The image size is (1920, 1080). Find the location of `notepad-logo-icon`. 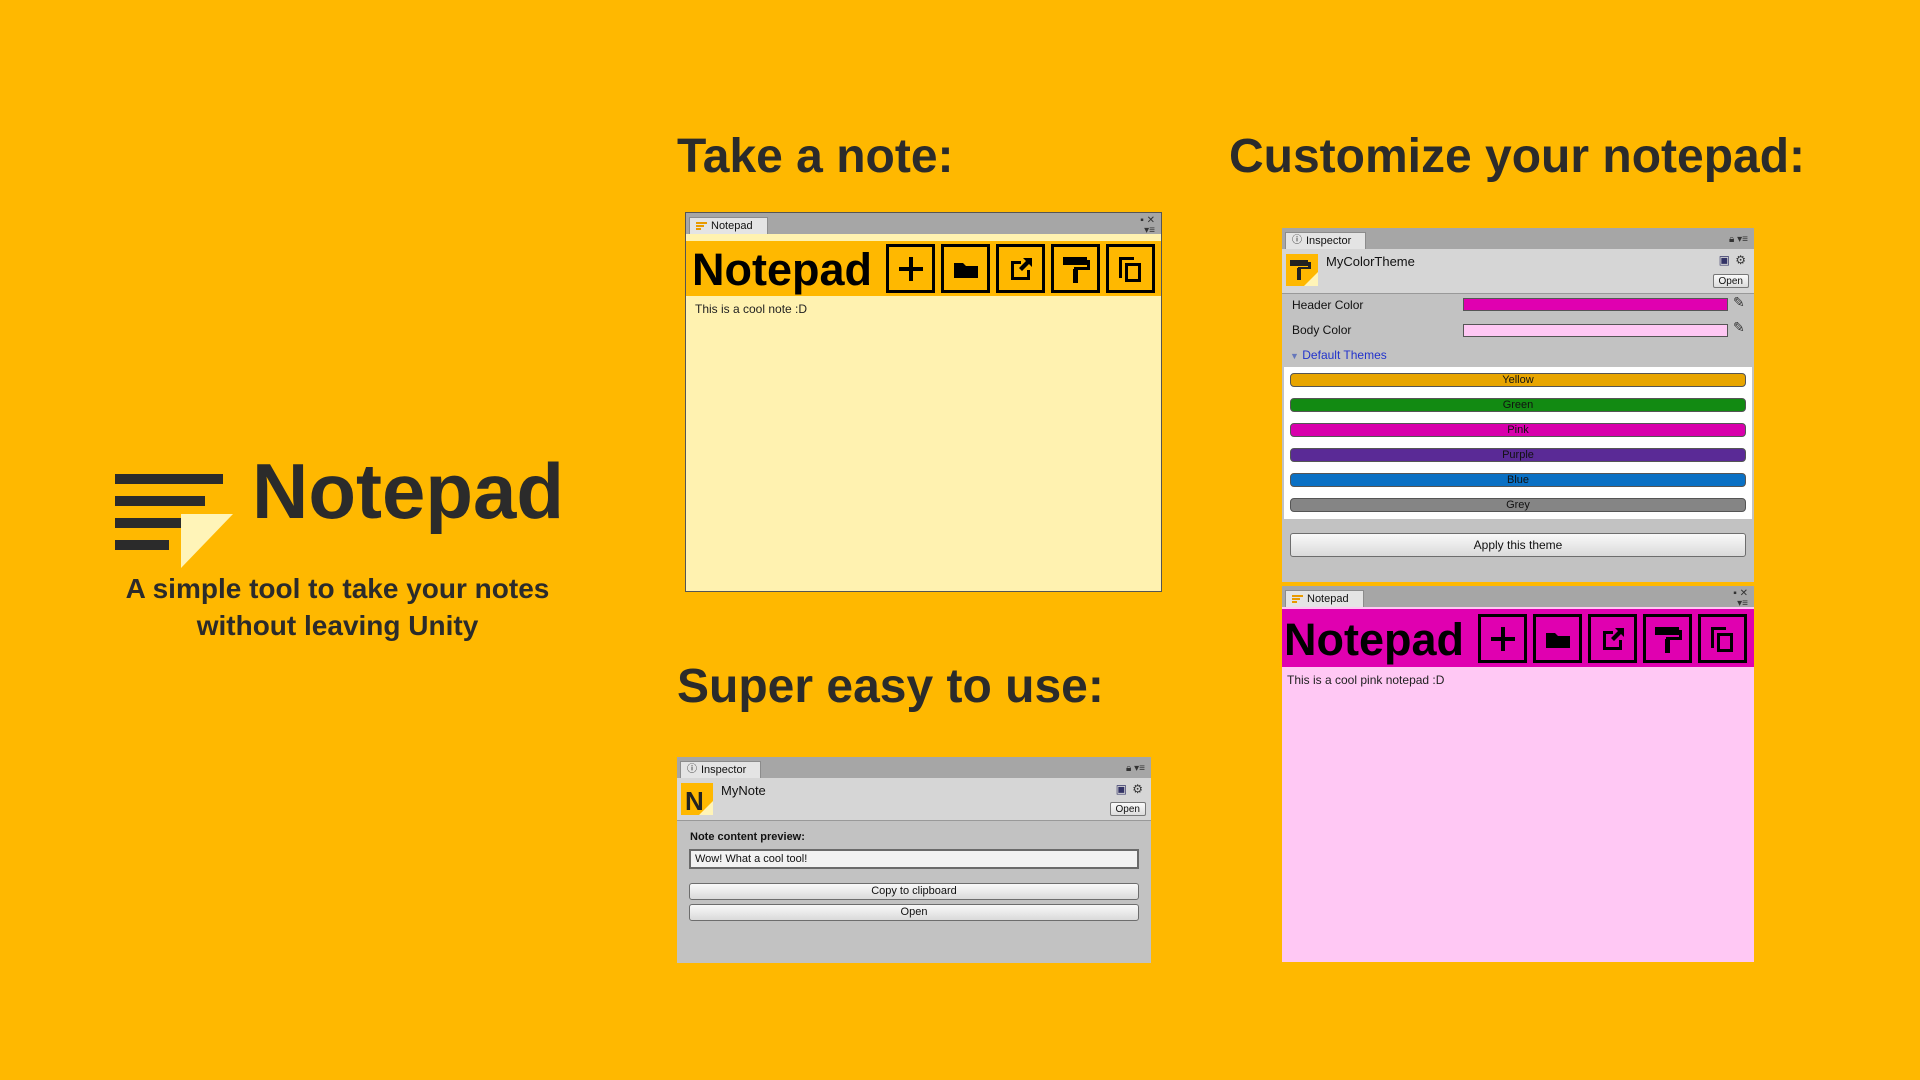

notepad-logo-icon is located at coordinates (174, 521).